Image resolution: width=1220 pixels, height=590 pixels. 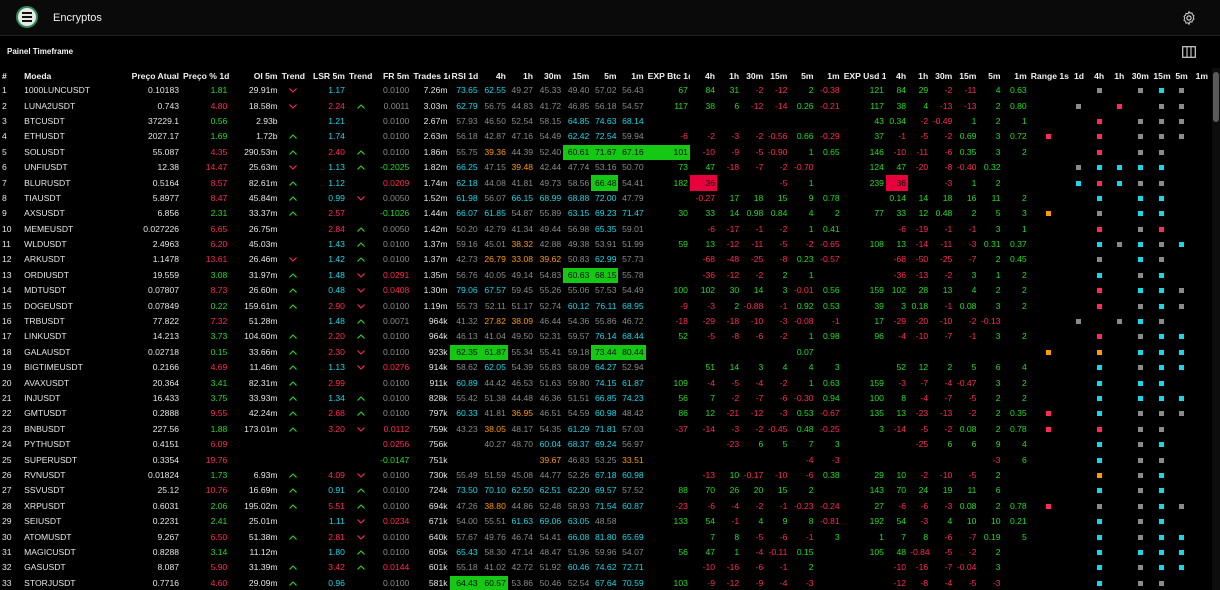 I want to click on col-header-38-1m: 1m, so click(x=1202, y=75).